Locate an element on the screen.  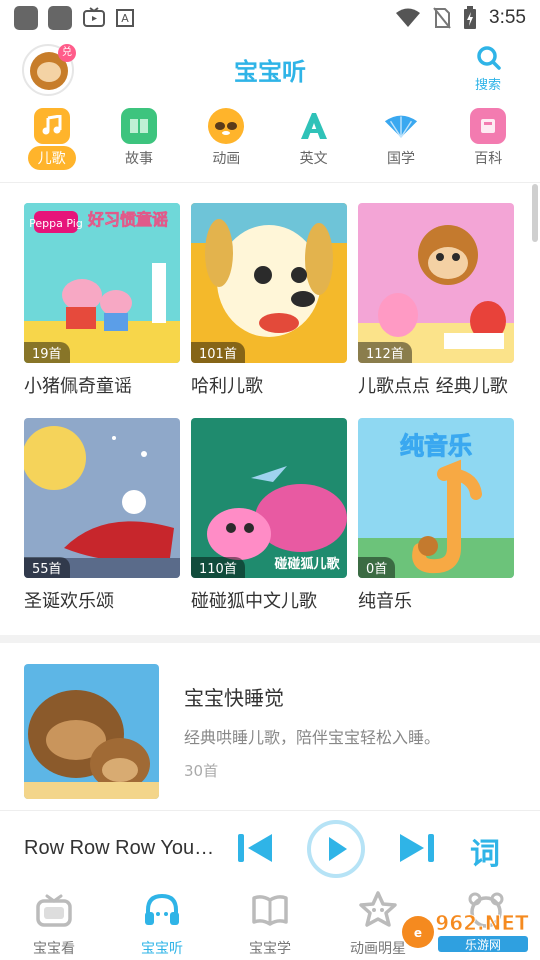
tab-children-songs: 儿歌 is located at coordinates (52, 142).